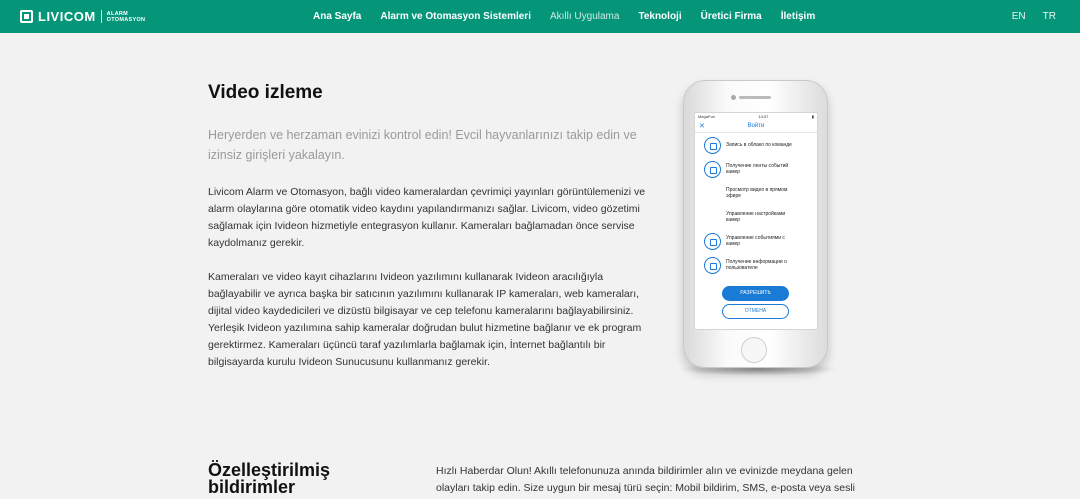 The image size is (1080, 499). What do you see at coordinates (731, 16) in the screenshot?
I see `menu-item-uretici-firma: Üretici Firma` at bounding box center [731, 16].